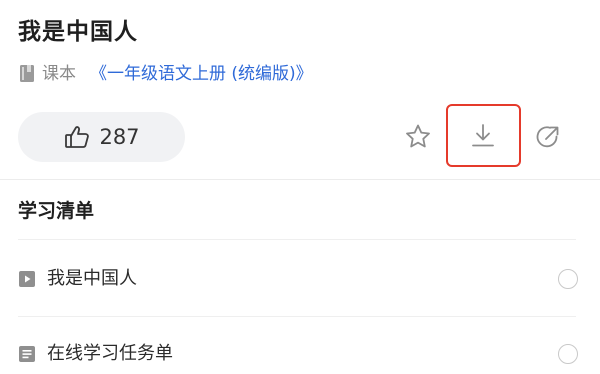 This screenshot has width=600, height=374. Describe the element at coordinates (27, 279) in the screenshot. I see `video-icon` at that location.